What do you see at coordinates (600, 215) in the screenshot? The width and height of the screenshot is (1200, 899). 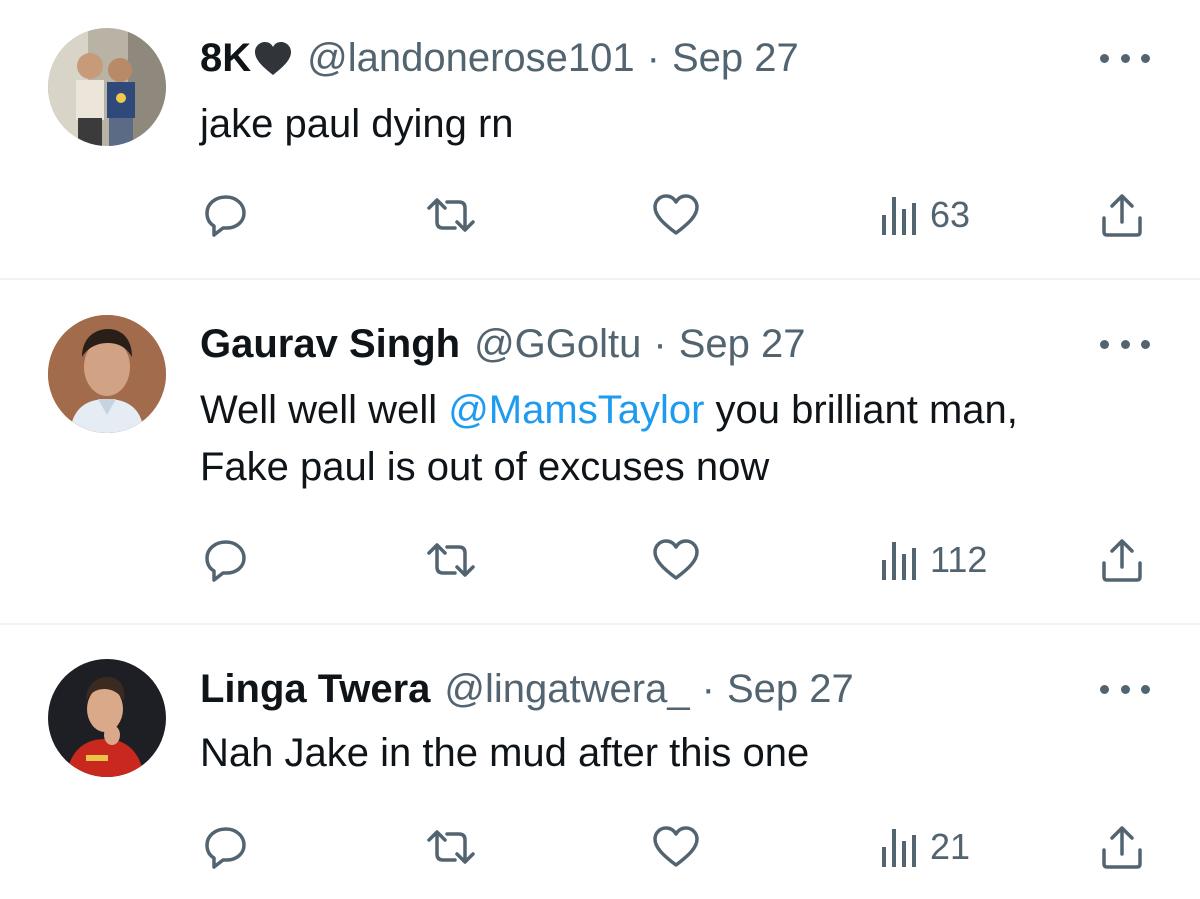 I see `tweet-actions: 63` at bounding box center [600, 215].